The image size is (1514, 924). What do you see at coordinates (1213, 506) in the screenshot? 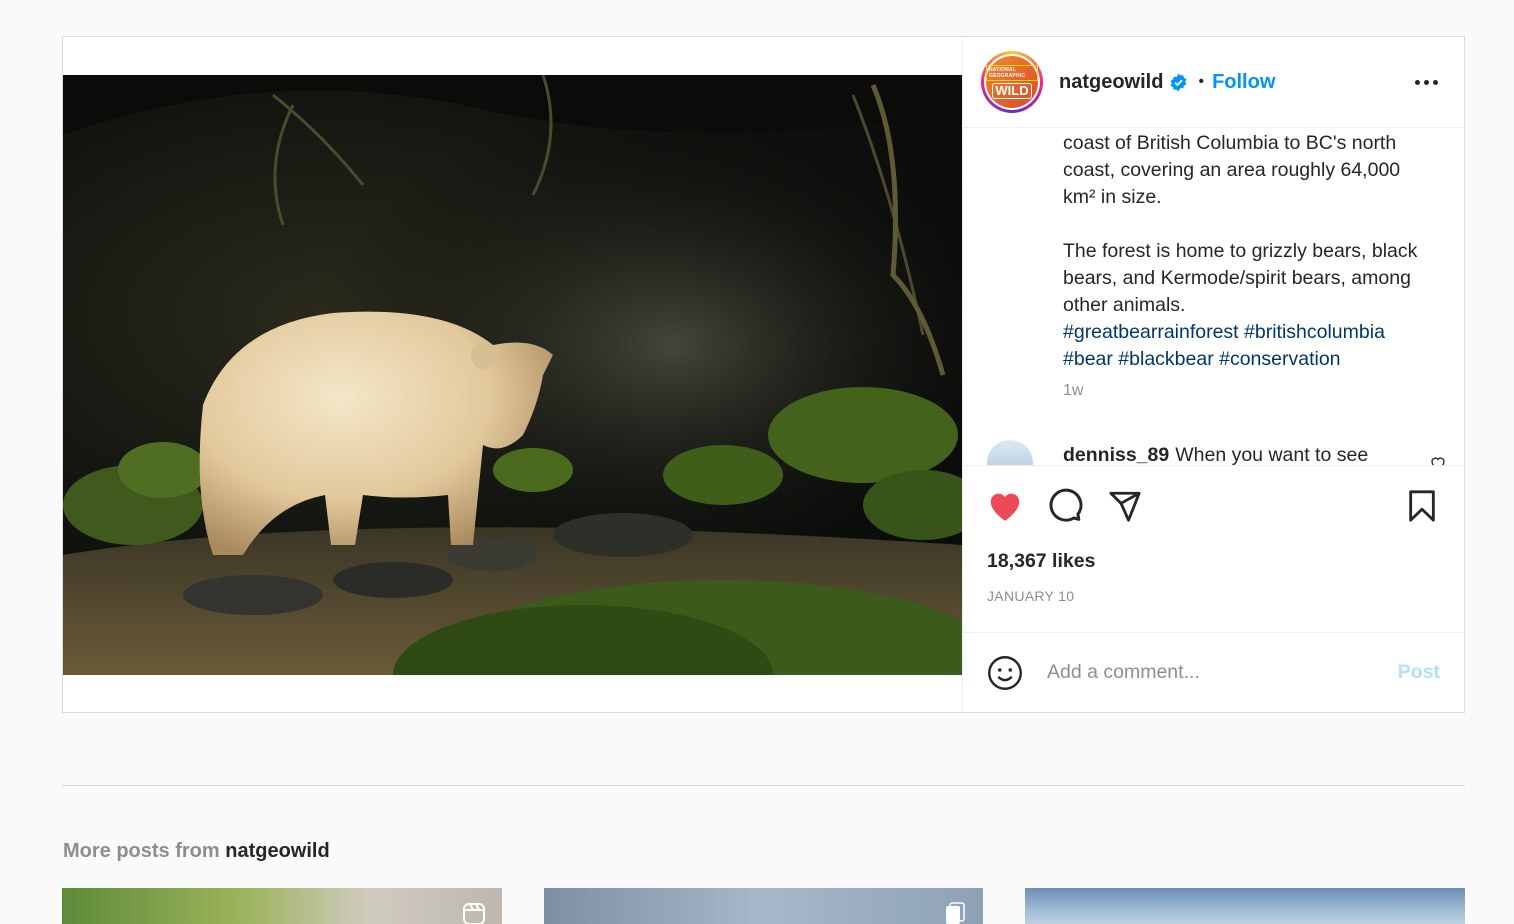
I see `action-bar` at bounding box center [1213, 506].